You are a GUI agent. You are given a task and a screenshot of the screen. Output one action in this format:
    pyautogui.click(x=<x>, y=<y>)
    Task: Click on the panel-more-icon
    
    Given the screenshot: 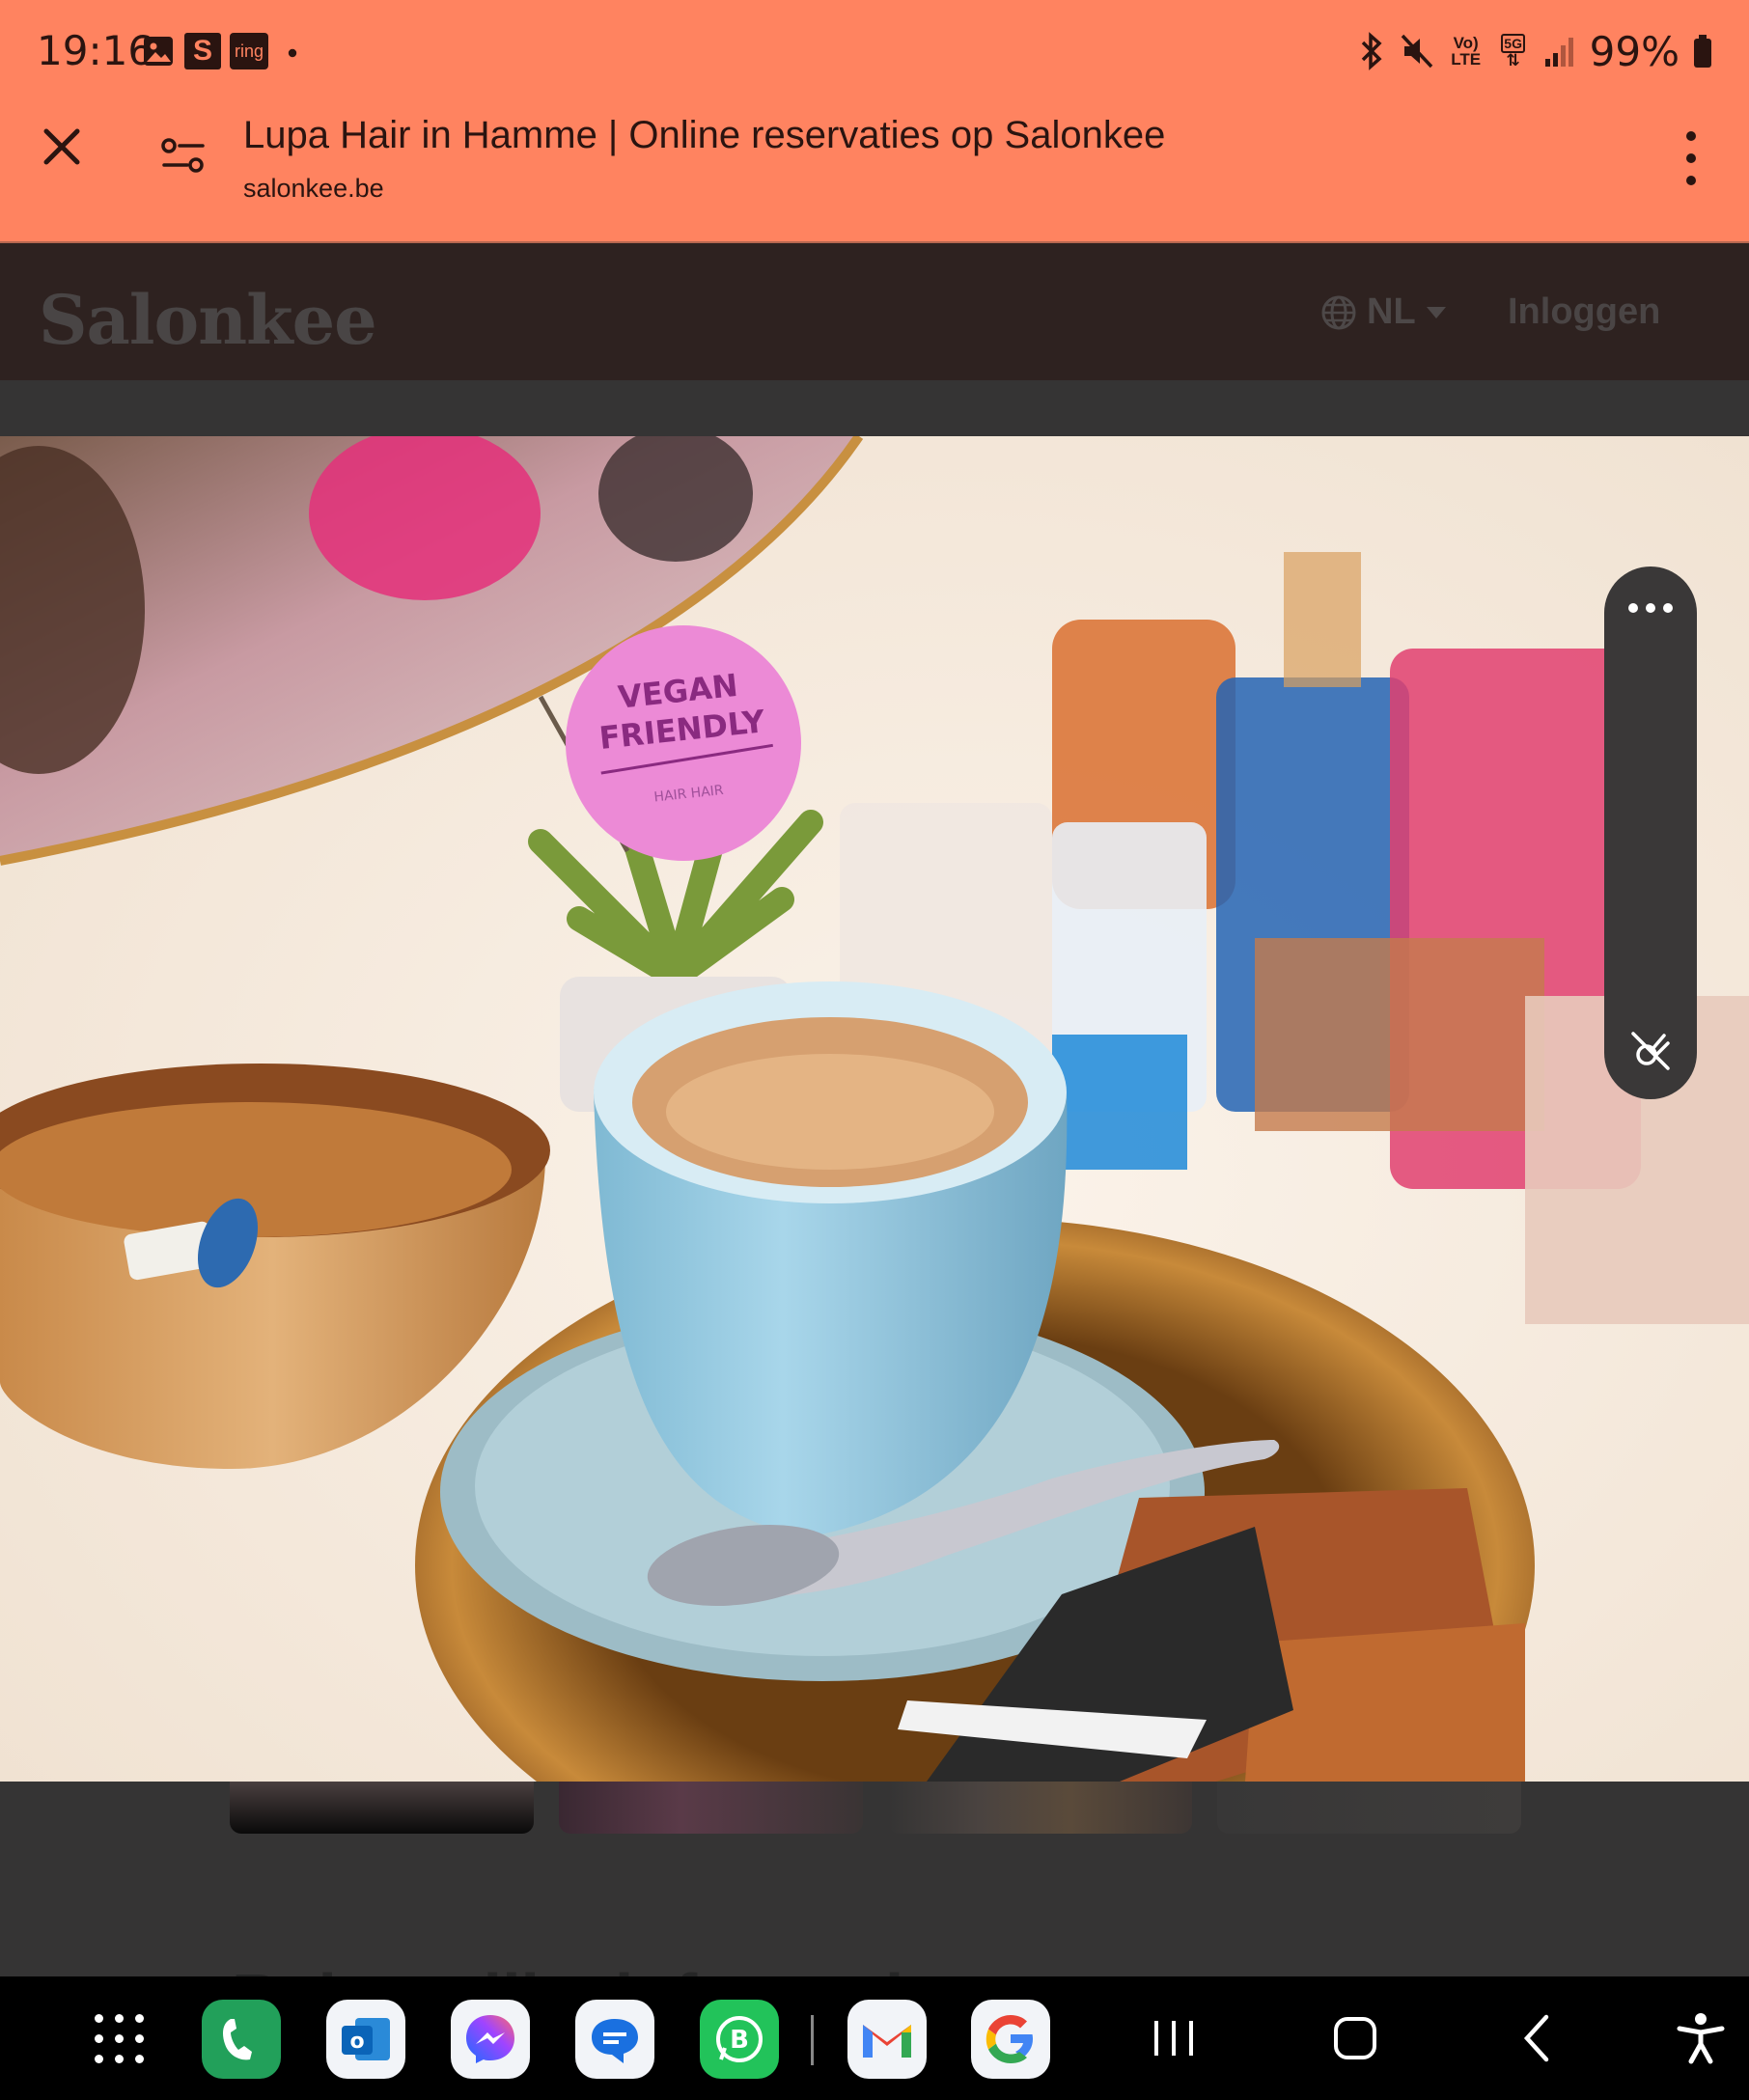 What is the action you would take?
    pyautogui.click(x=1651, y=612)
    